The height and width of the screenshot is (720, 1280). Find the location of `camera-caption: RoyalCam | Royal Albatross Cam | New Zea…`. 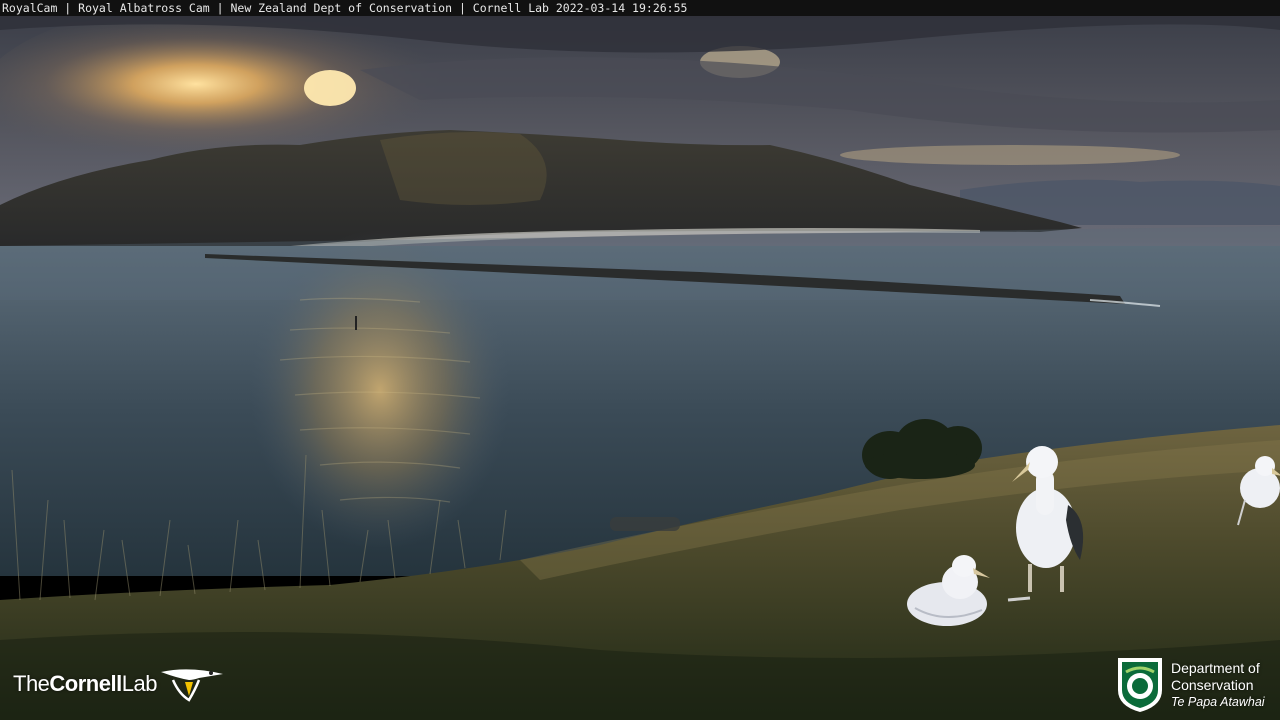

camera-caption: RoyalCam | Royal Albatross Cam | New Zea… is located at coordinates (640, 8).